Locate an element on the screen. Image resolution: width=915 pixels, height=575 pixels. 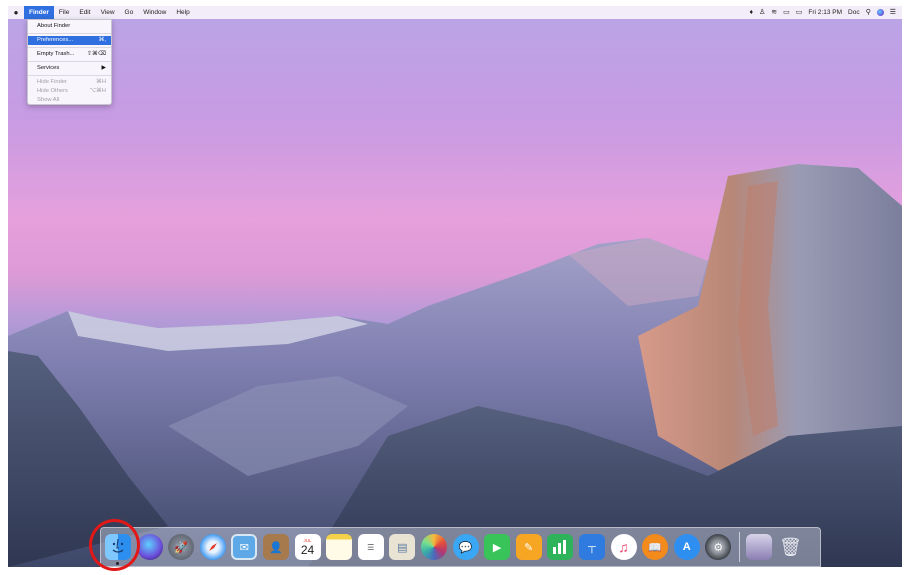
battery-icon: ▭ is located at coordinates (799, 12).